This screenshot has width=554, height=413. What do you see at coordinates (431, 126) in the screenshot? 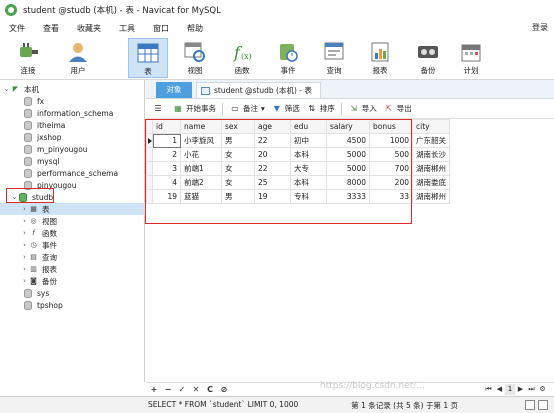
I see `column-header-city: city` at bounding box center [431, 126].